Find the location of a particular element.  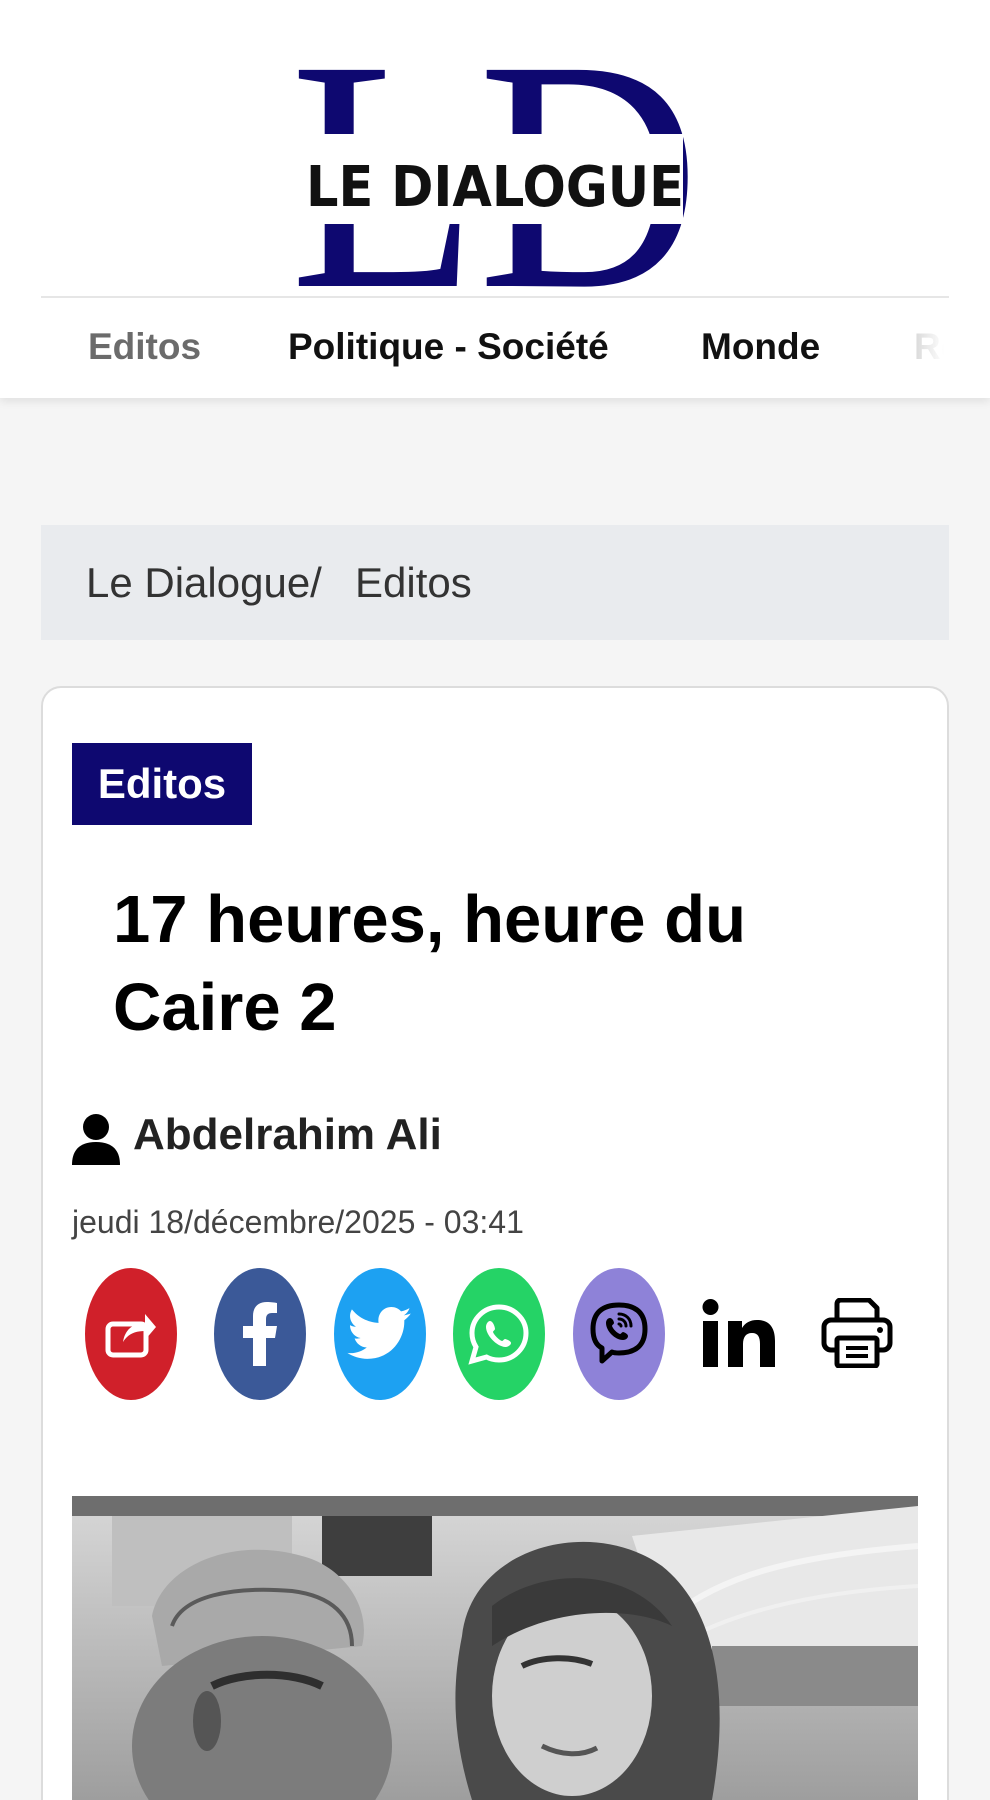

whatsapp-share-button is located at coordinates (499, 1334).